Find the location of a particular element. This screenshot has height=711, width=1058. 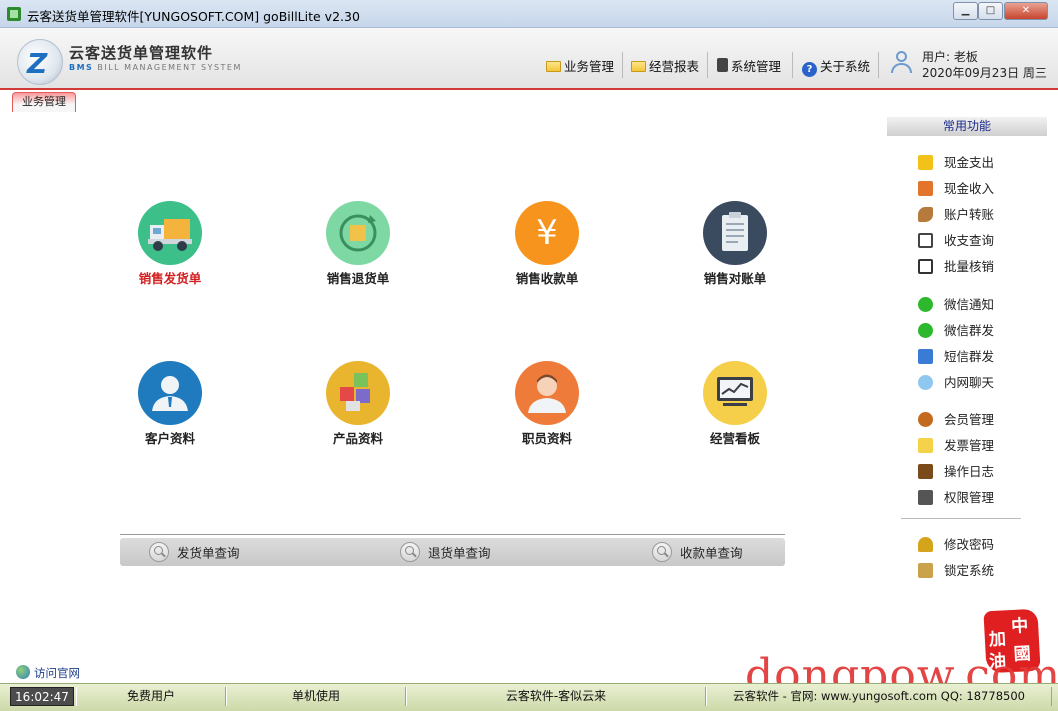

tile-products: 产品资料 is located at coordinates (358, 411).